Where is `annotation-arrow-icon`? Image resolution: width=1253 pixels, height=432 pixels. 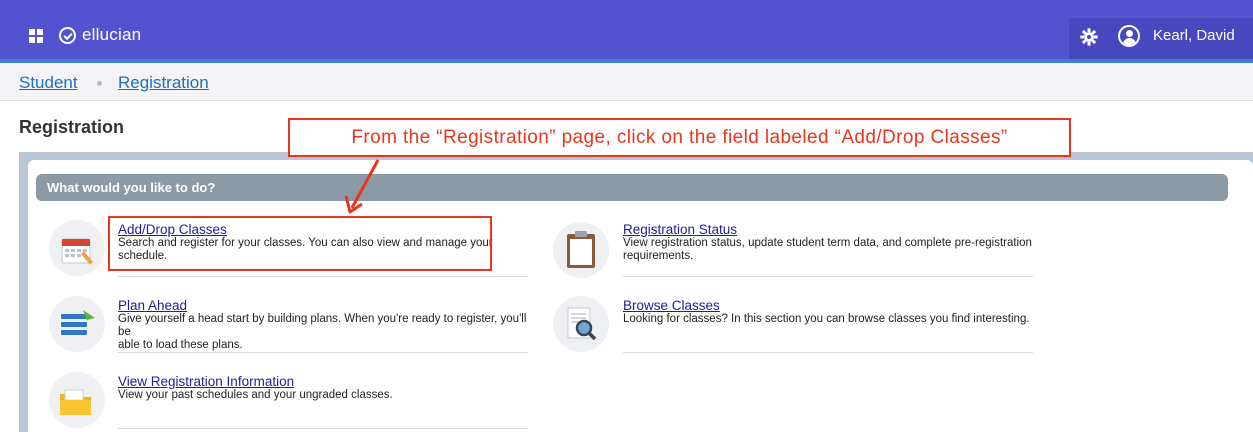
annotation-arrow-icon is located at coordinates (362, 186).